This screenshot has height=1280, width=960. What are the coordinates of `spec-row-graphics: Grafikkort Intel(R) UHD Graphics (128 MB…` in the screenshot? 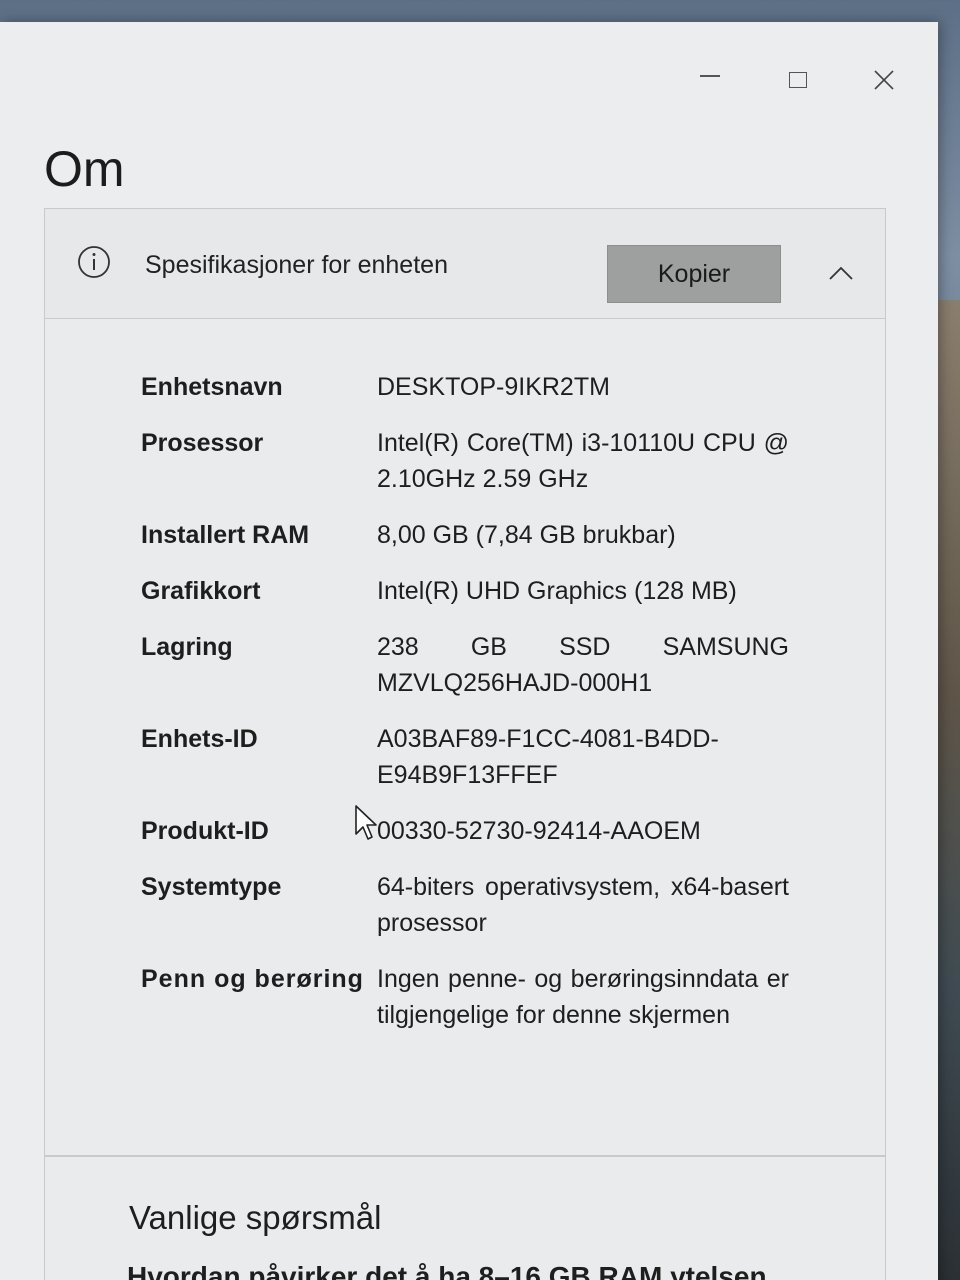 It's located at (471, 591).